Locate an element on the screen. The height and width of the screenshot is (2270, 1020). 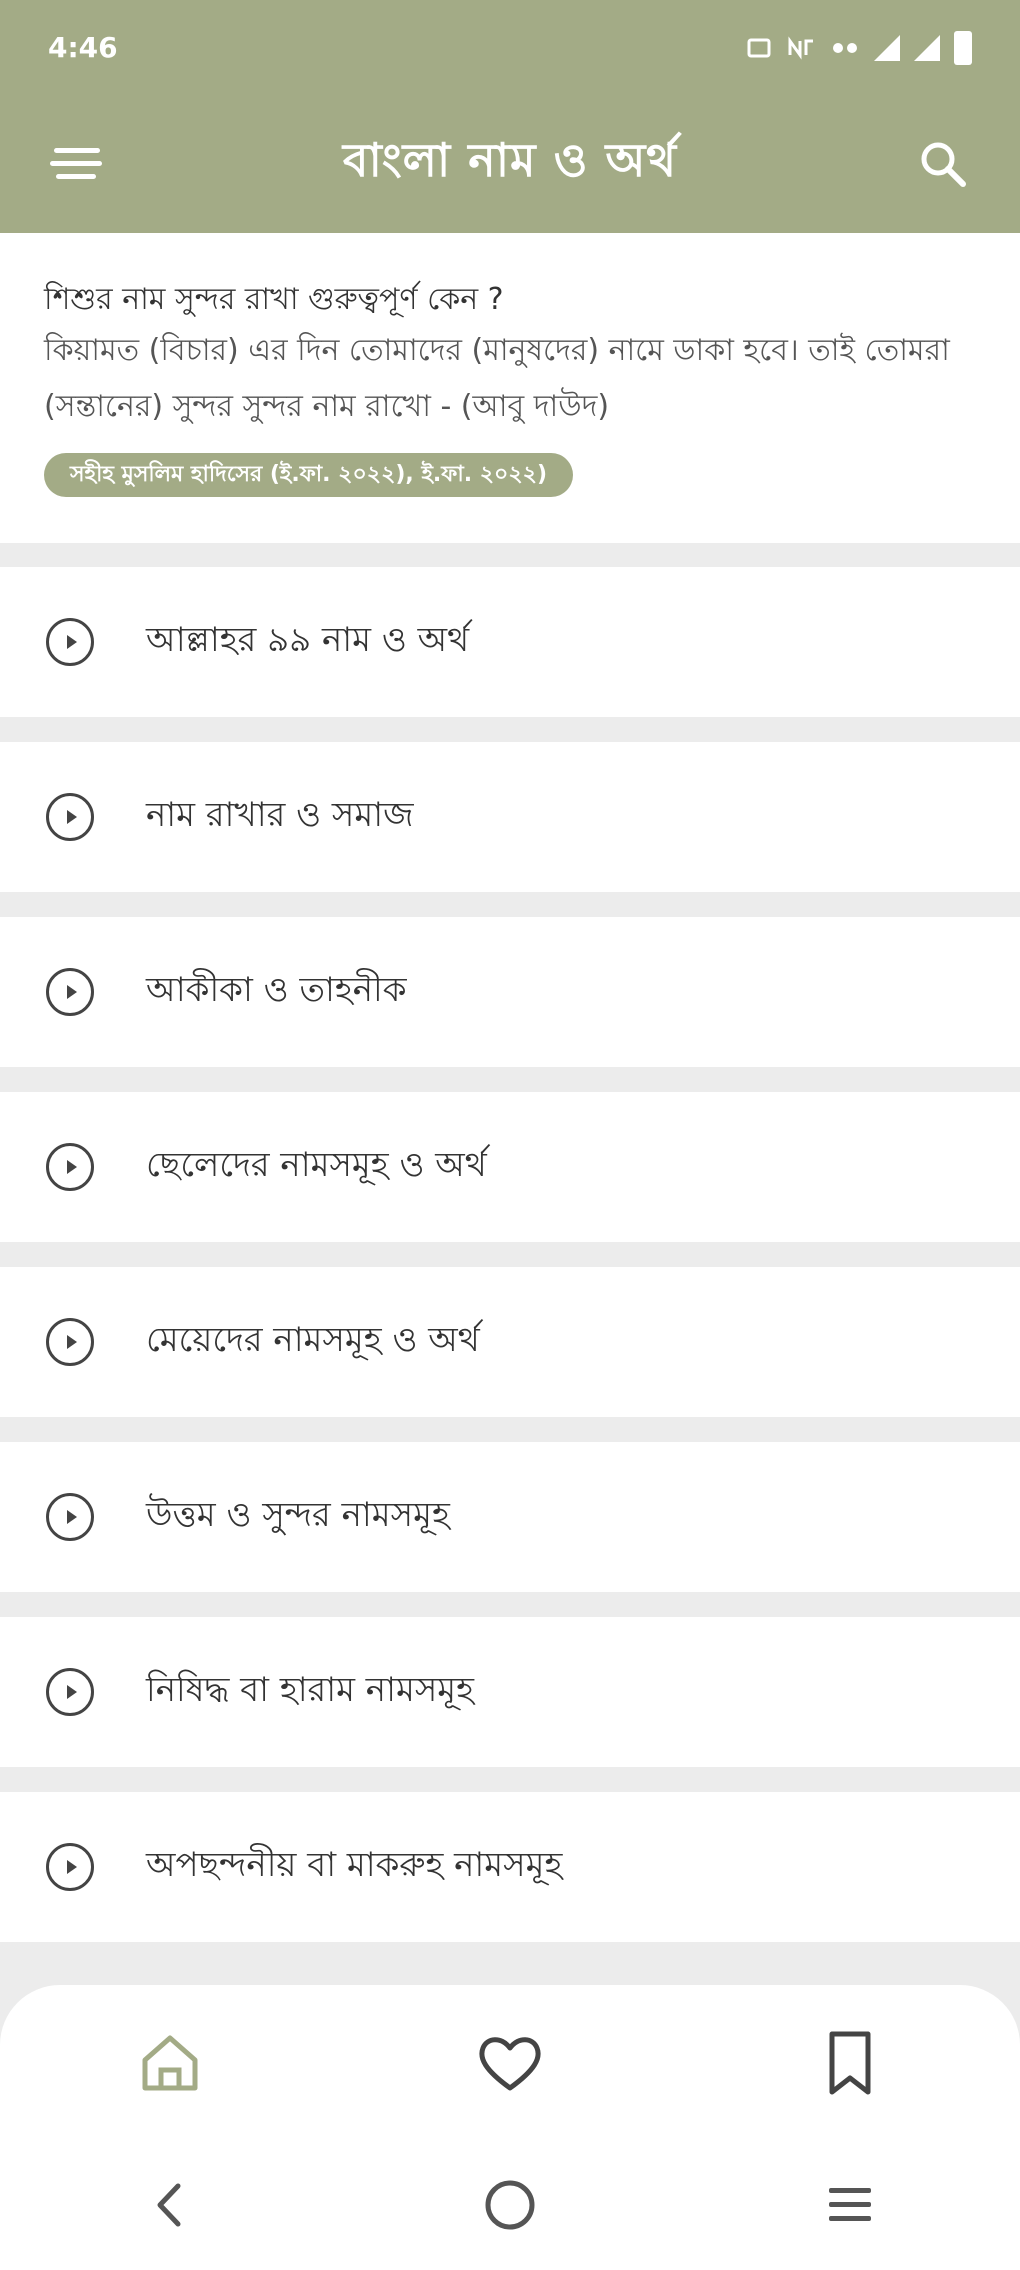
list-item-label: আকীকা ও তাহনীক is located at coordinates (276, 989).